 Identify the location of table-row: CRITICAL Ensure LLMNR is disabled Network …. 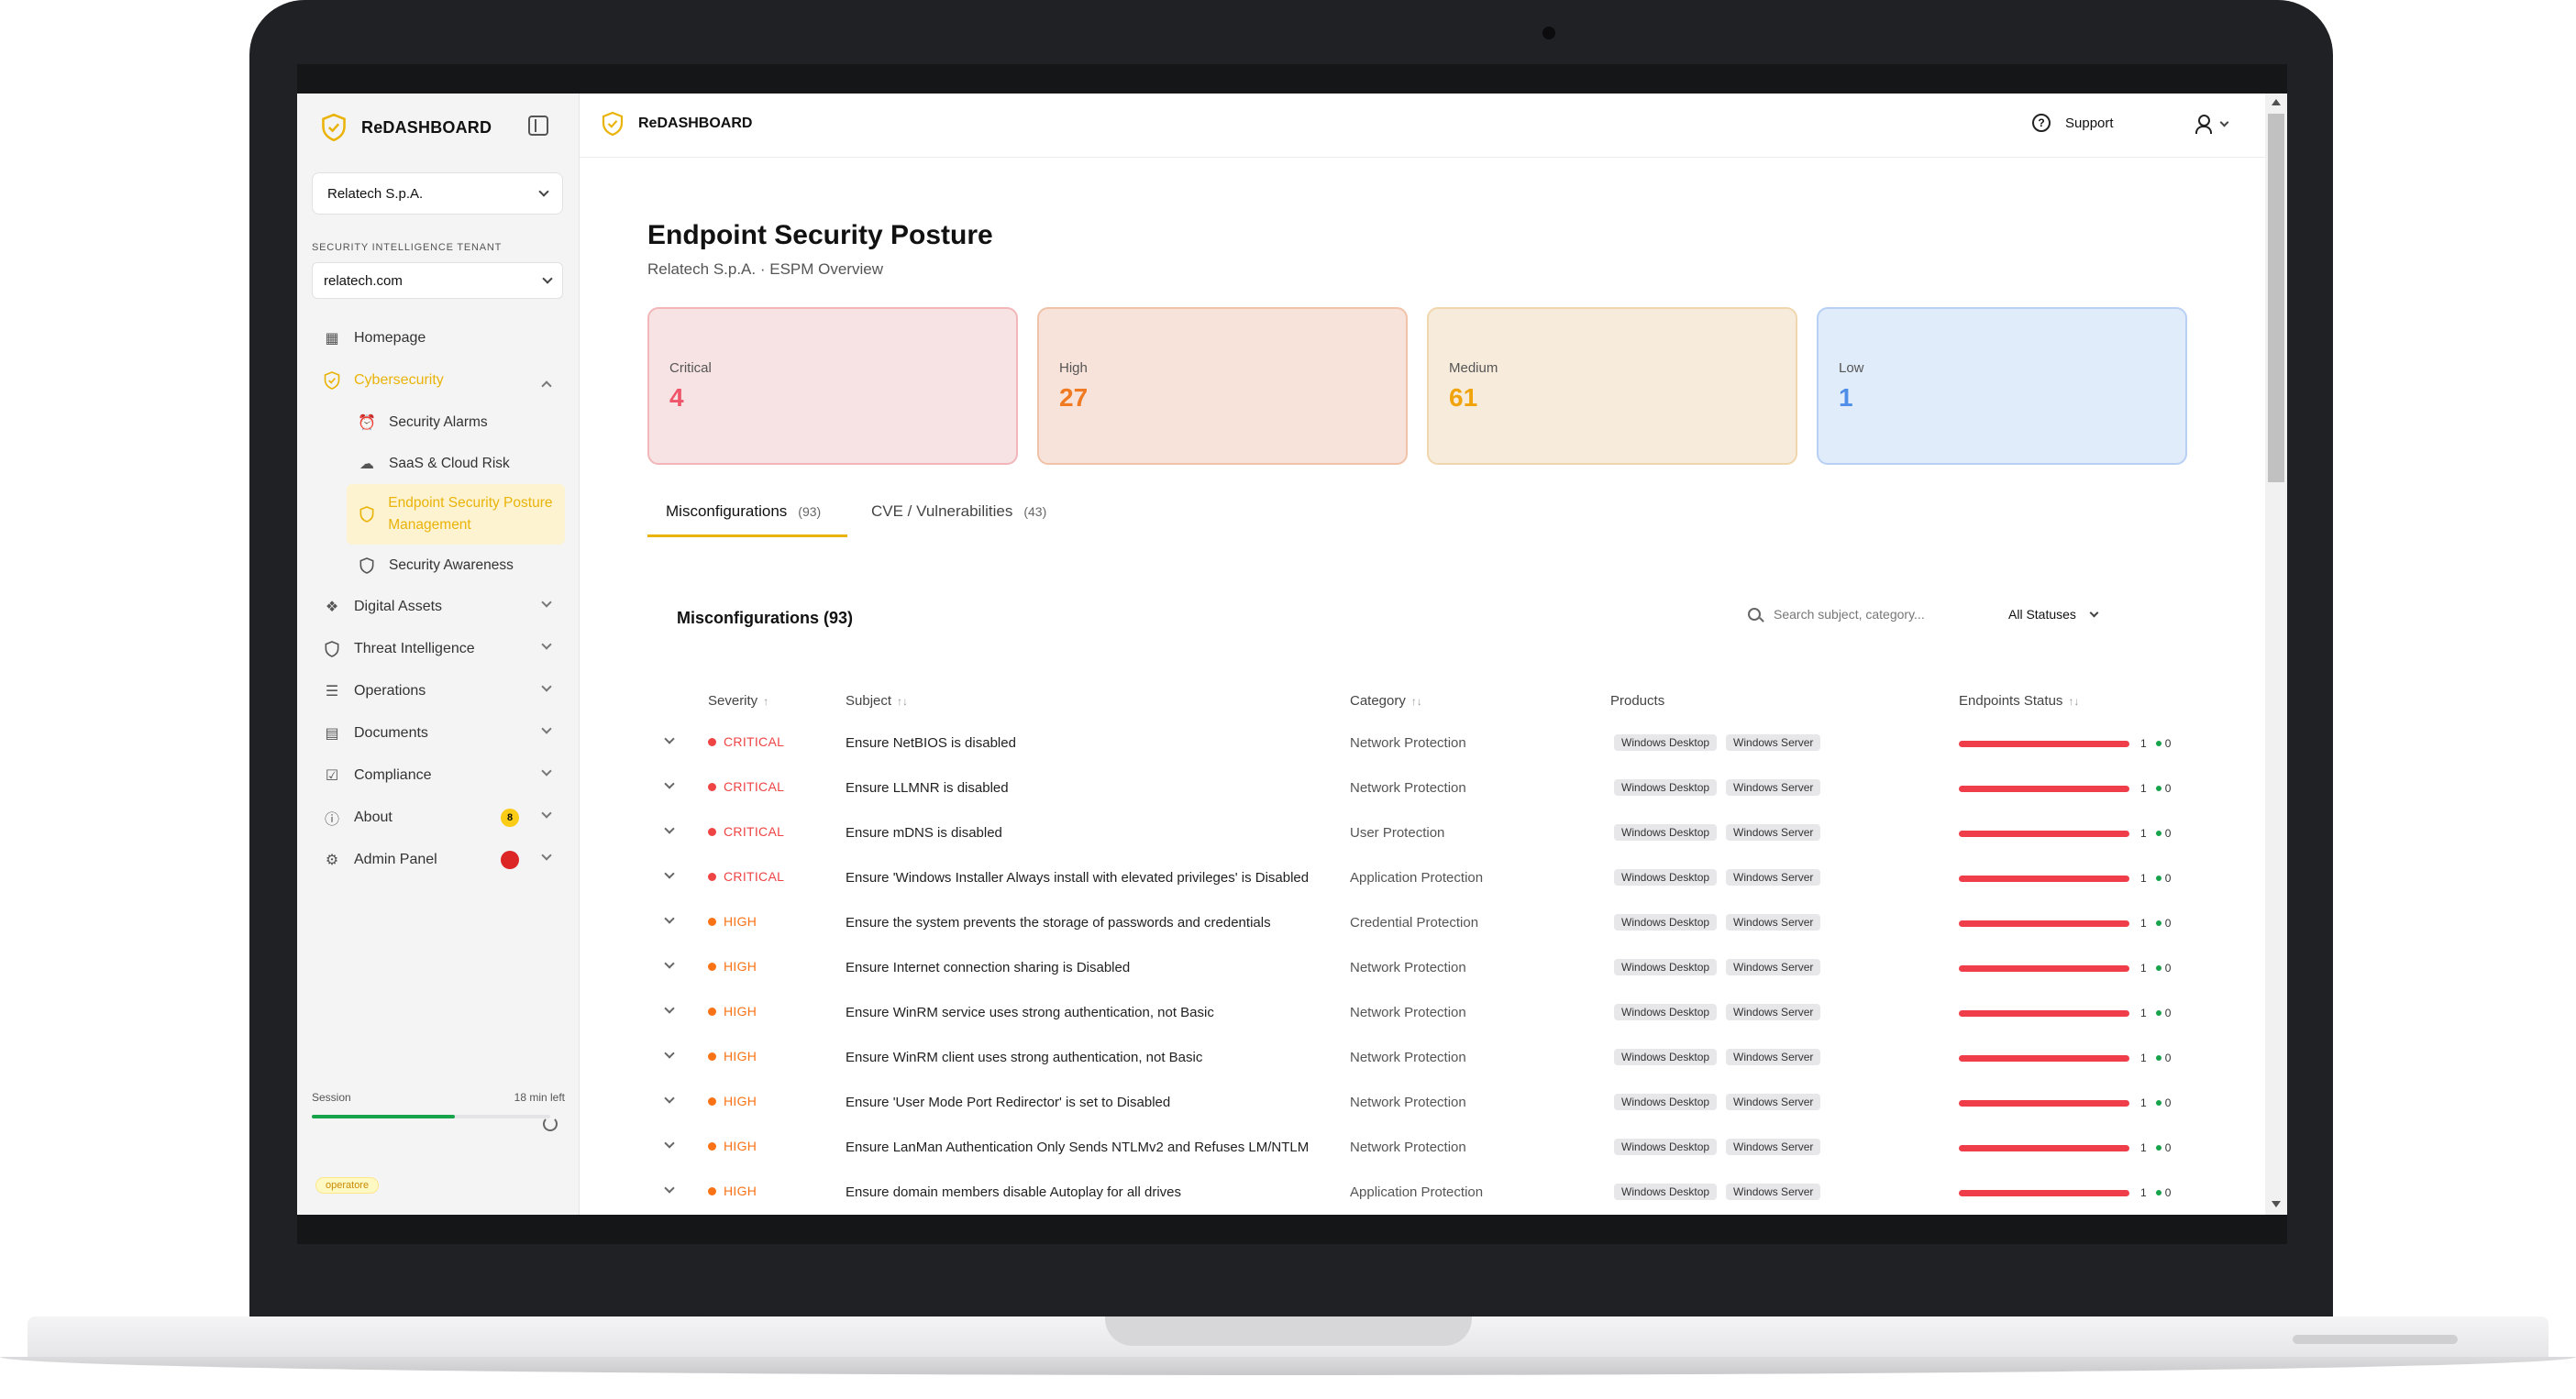
(1426, 801).